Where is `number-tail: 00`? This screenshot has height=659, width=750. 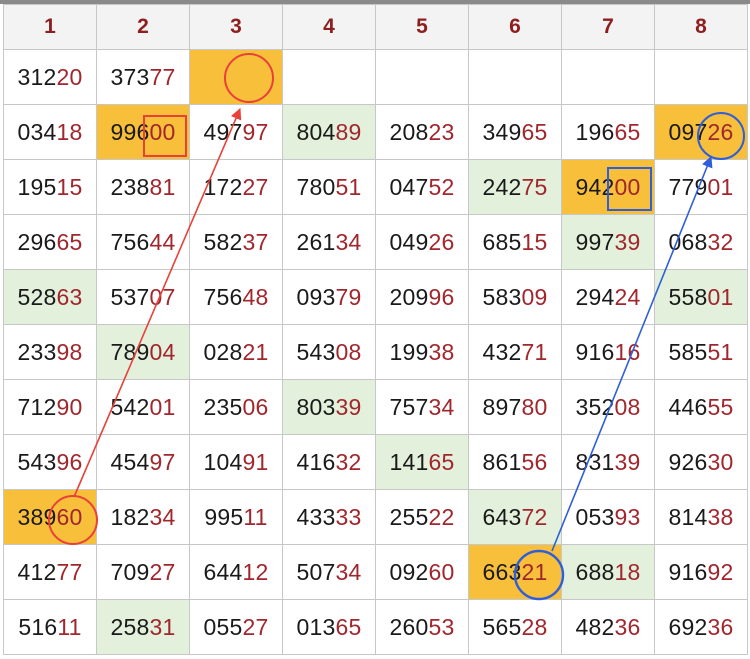
number-tail: 00 is located at coordinates (162, 131).